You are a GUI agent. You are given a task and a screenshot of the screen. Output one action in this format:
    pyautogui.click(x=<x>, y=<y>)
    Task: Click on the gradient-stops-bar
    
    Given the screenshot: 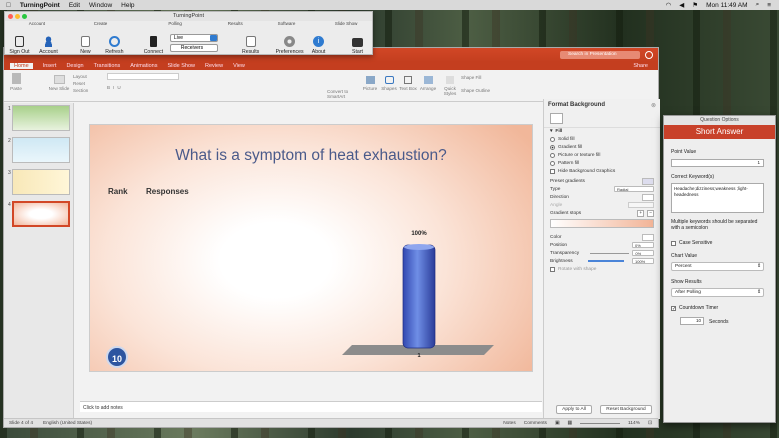 What is the action you would take?
    pyautogui.click(x=602, y=223)
    